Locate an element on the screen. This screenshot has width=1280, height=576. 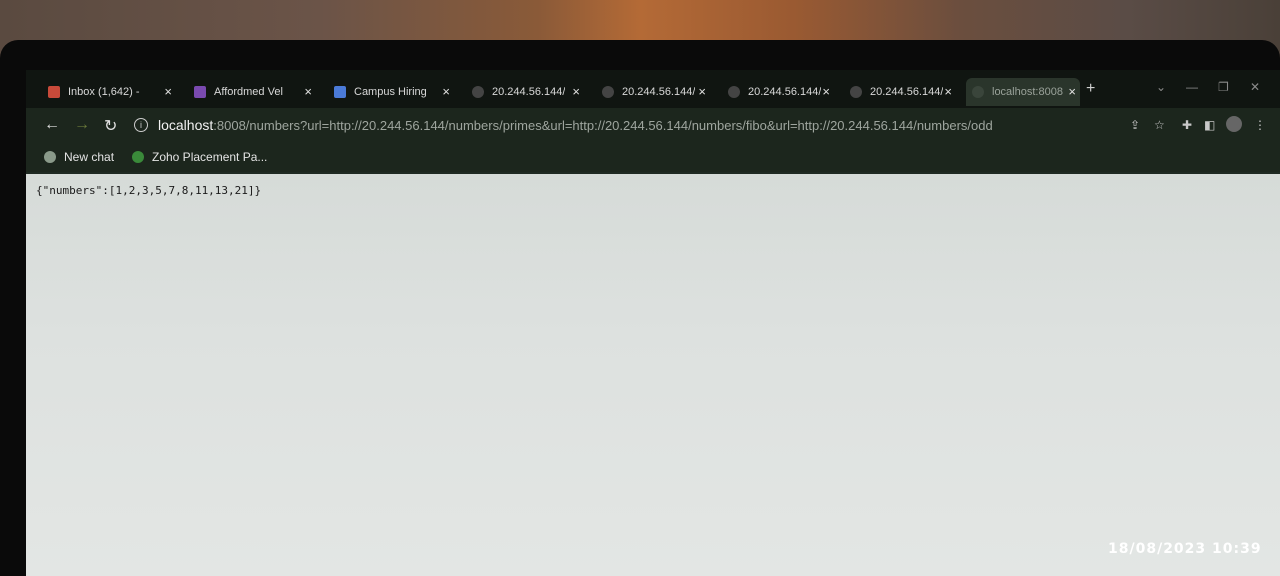
tab-inbox: Inbox (1,642) - × is located at coordinates (112, 92).